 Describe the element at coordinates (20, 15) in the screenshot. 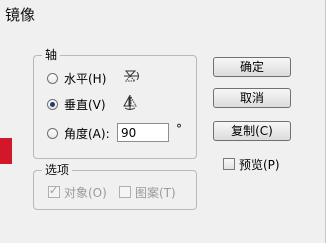

I see `dialog-title: 镜像` at that location.